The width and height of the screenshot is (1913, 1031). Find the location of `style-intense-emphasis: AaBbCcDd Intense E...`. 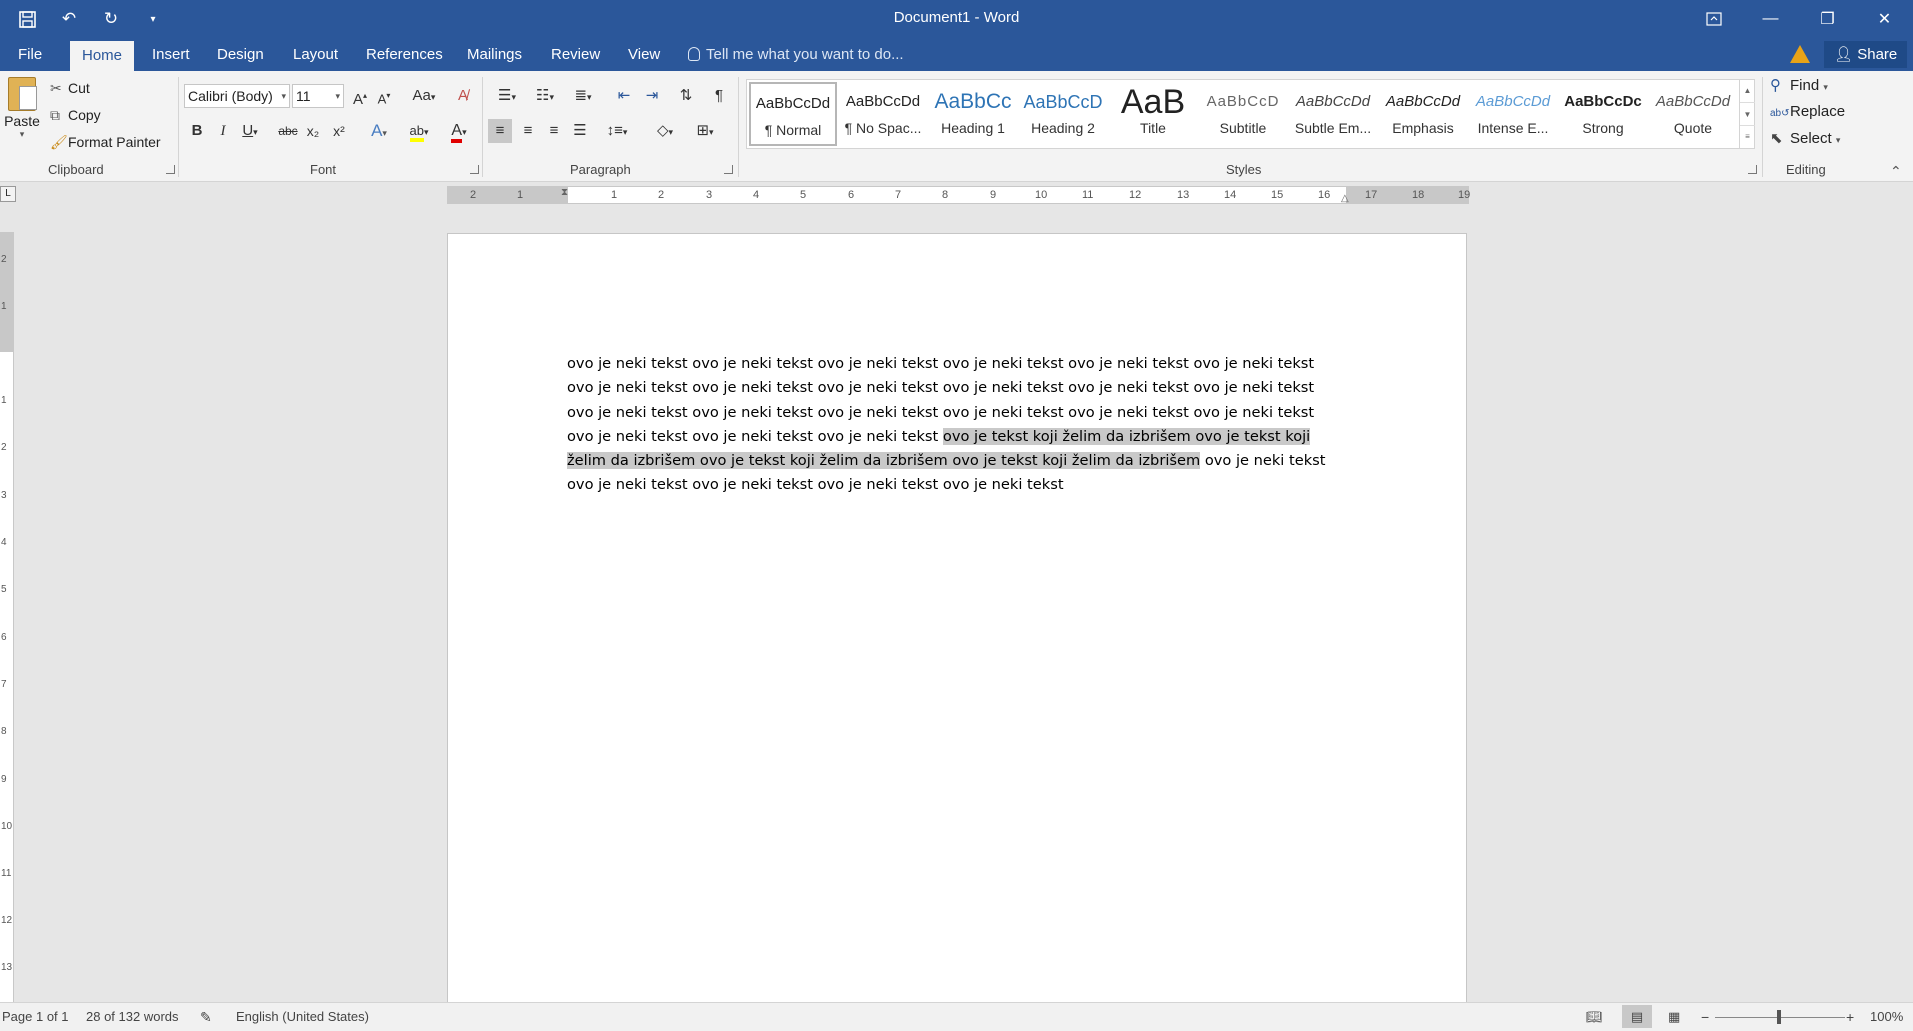

style-intense-emphasis: AaBbCcDd Intense E... is located at coordinates (1513, 114).